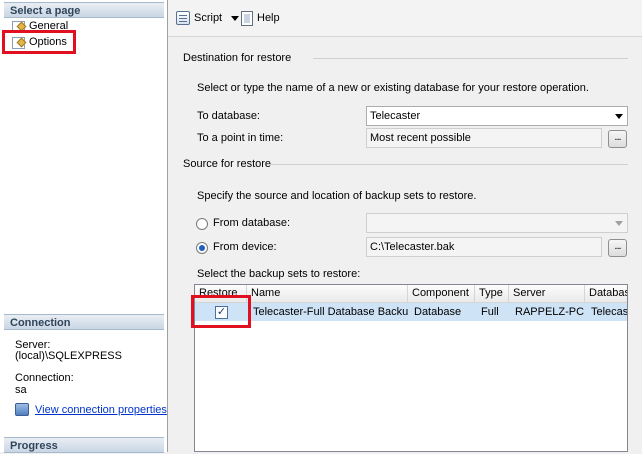  Describe the element at coordinates (547, 293) in the screenshot. I see `column-header-server: Server` at that location.